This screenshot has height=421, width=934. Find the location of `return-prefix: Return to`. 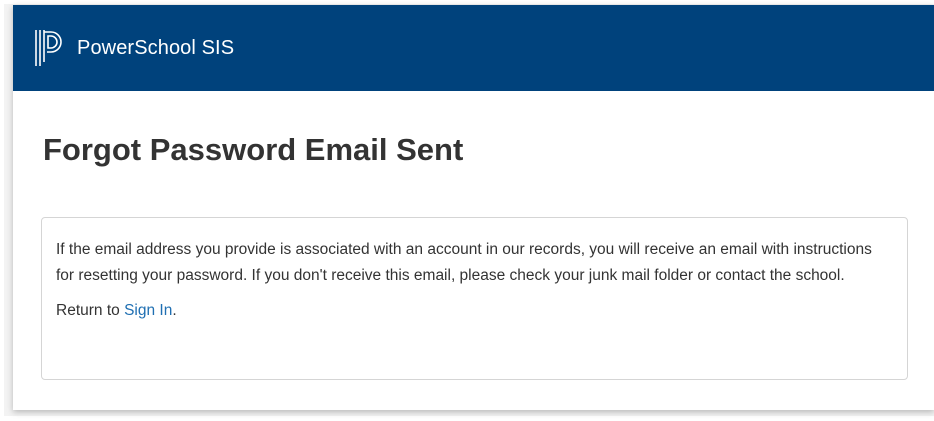

return-prefix: Return to is located at coordinates (88, 310).